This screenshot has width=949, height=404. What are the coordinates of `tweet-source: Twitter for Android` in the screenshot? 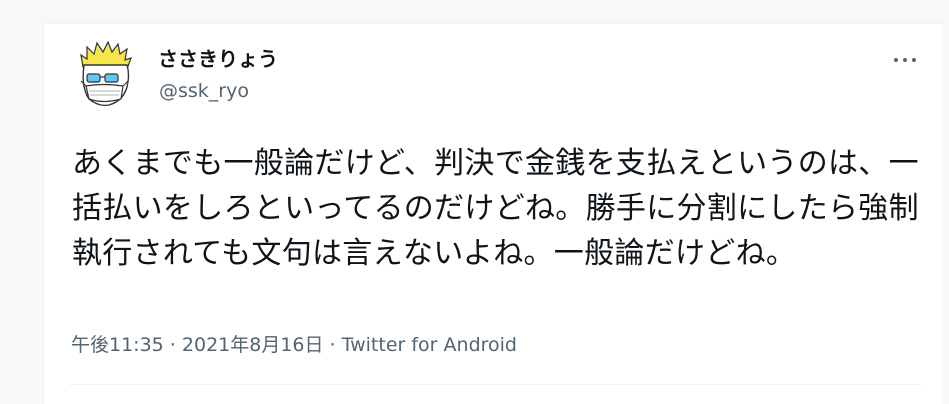 It's located at (429, 345).